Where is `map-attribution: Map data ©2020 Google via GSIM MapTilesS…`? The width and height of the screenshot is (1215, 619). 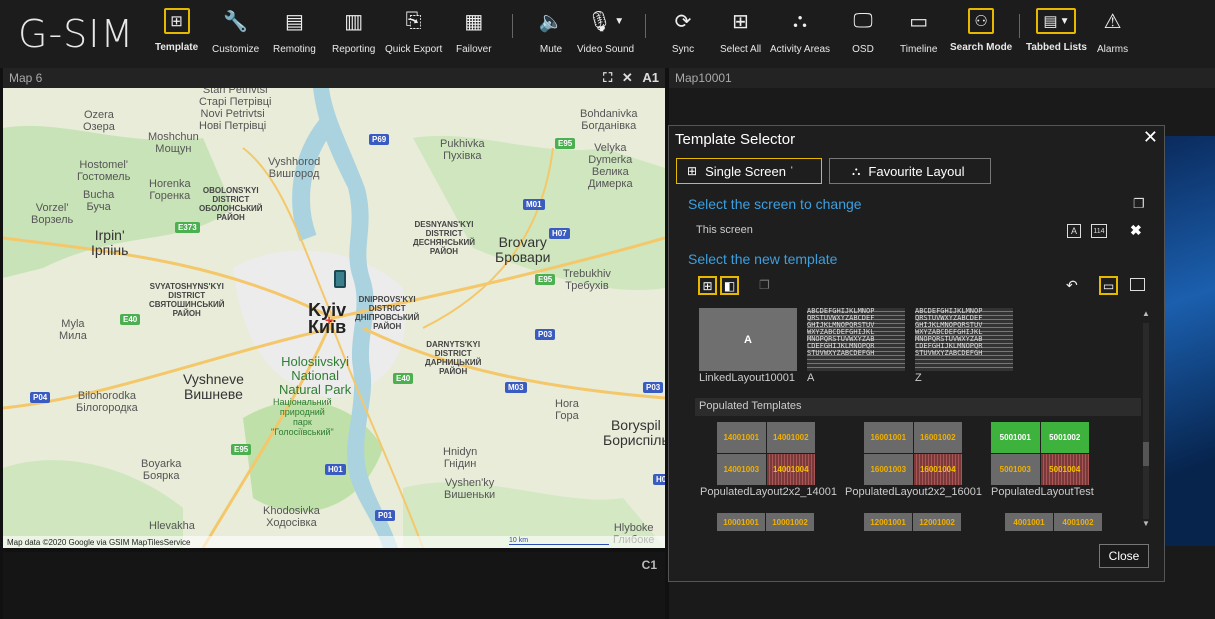
map-attribution: Map data ©2020 Google via GSIM MapTilesS… is located at coordinates (334, 542).